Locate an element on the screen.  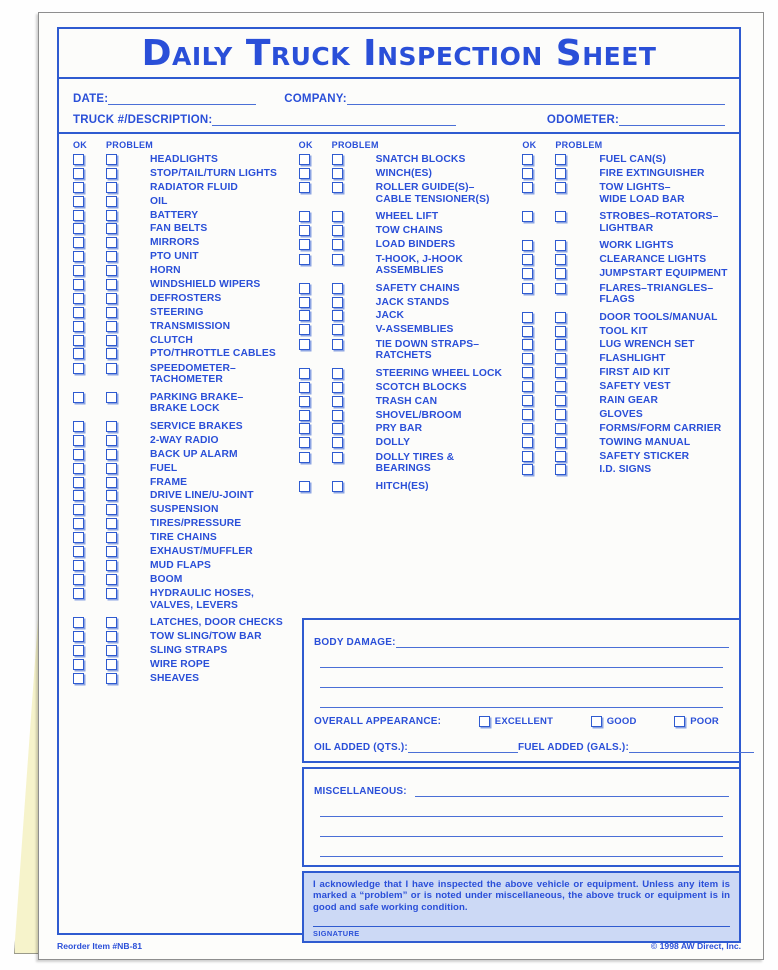
appearance-option-good: GOOD is located at coordinates (613, 721).